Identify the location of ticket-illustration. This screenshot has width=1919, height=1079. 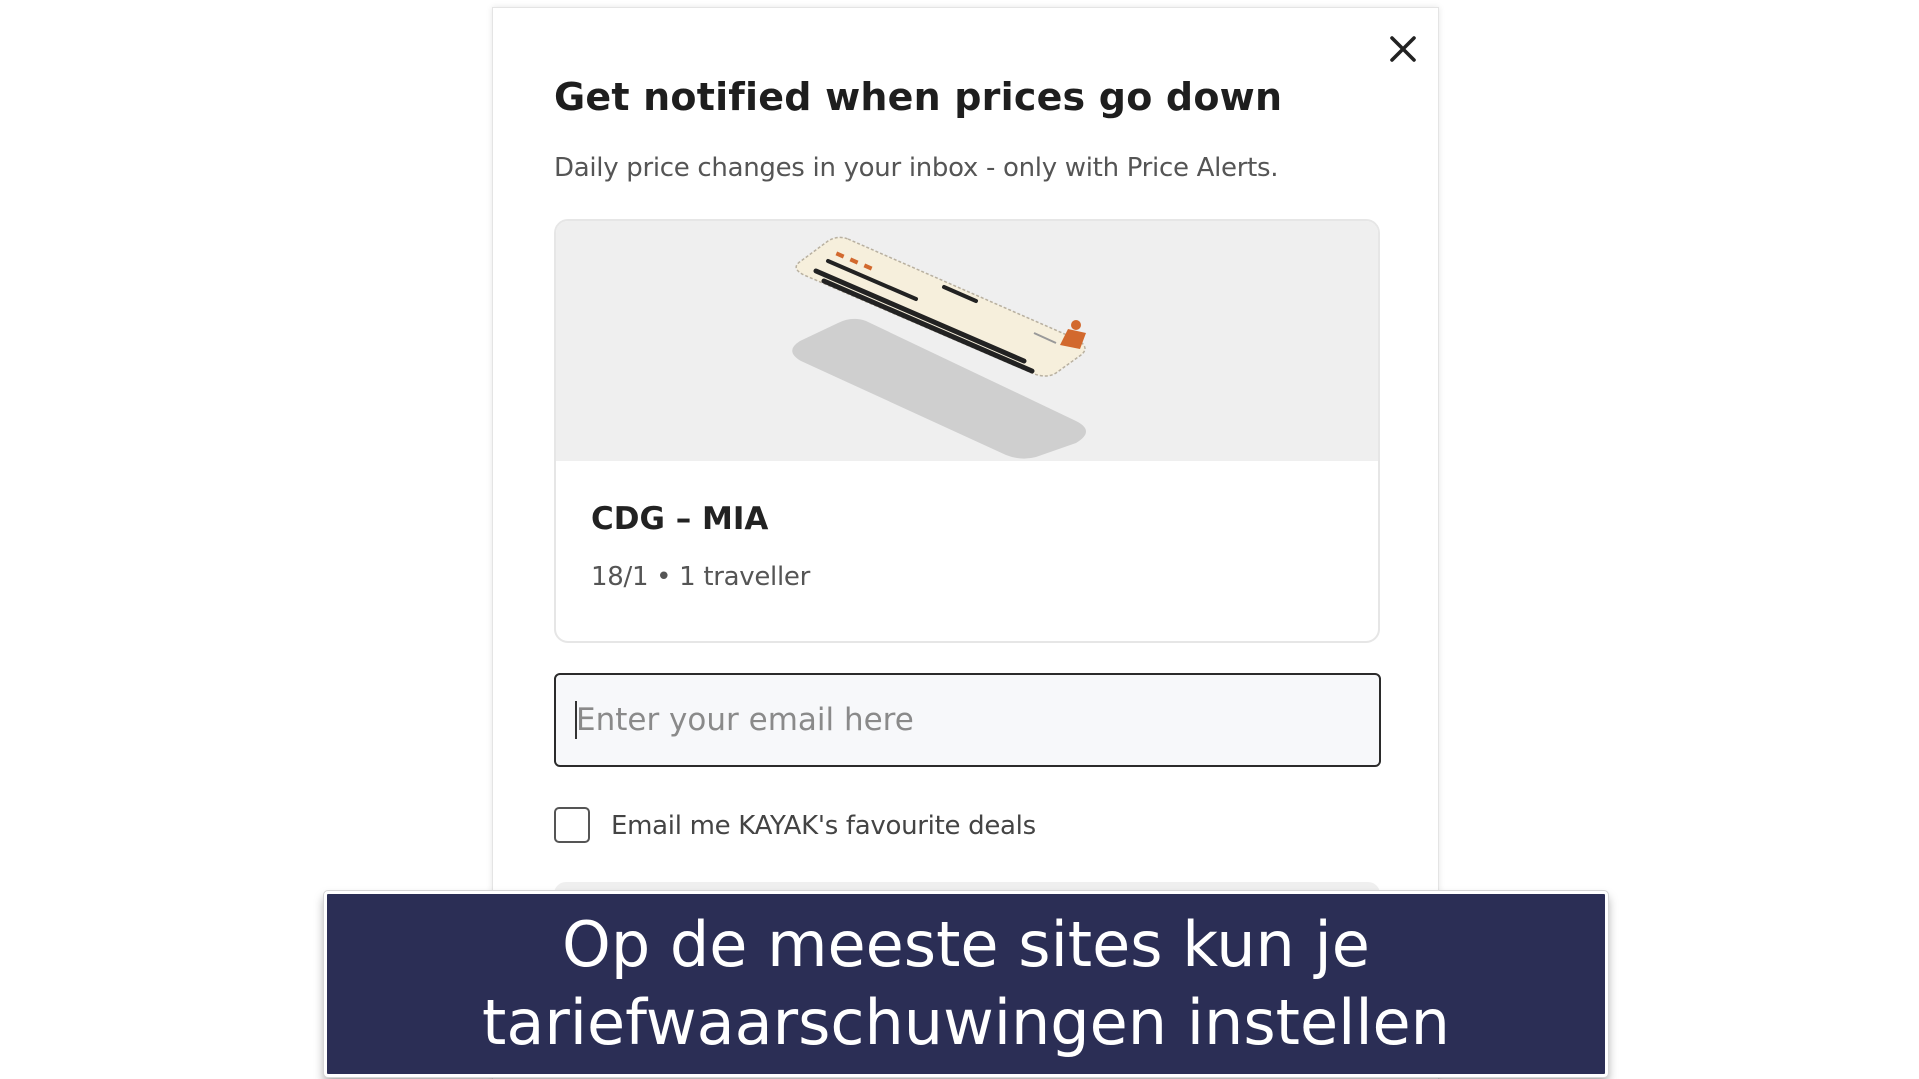
(939, 347).